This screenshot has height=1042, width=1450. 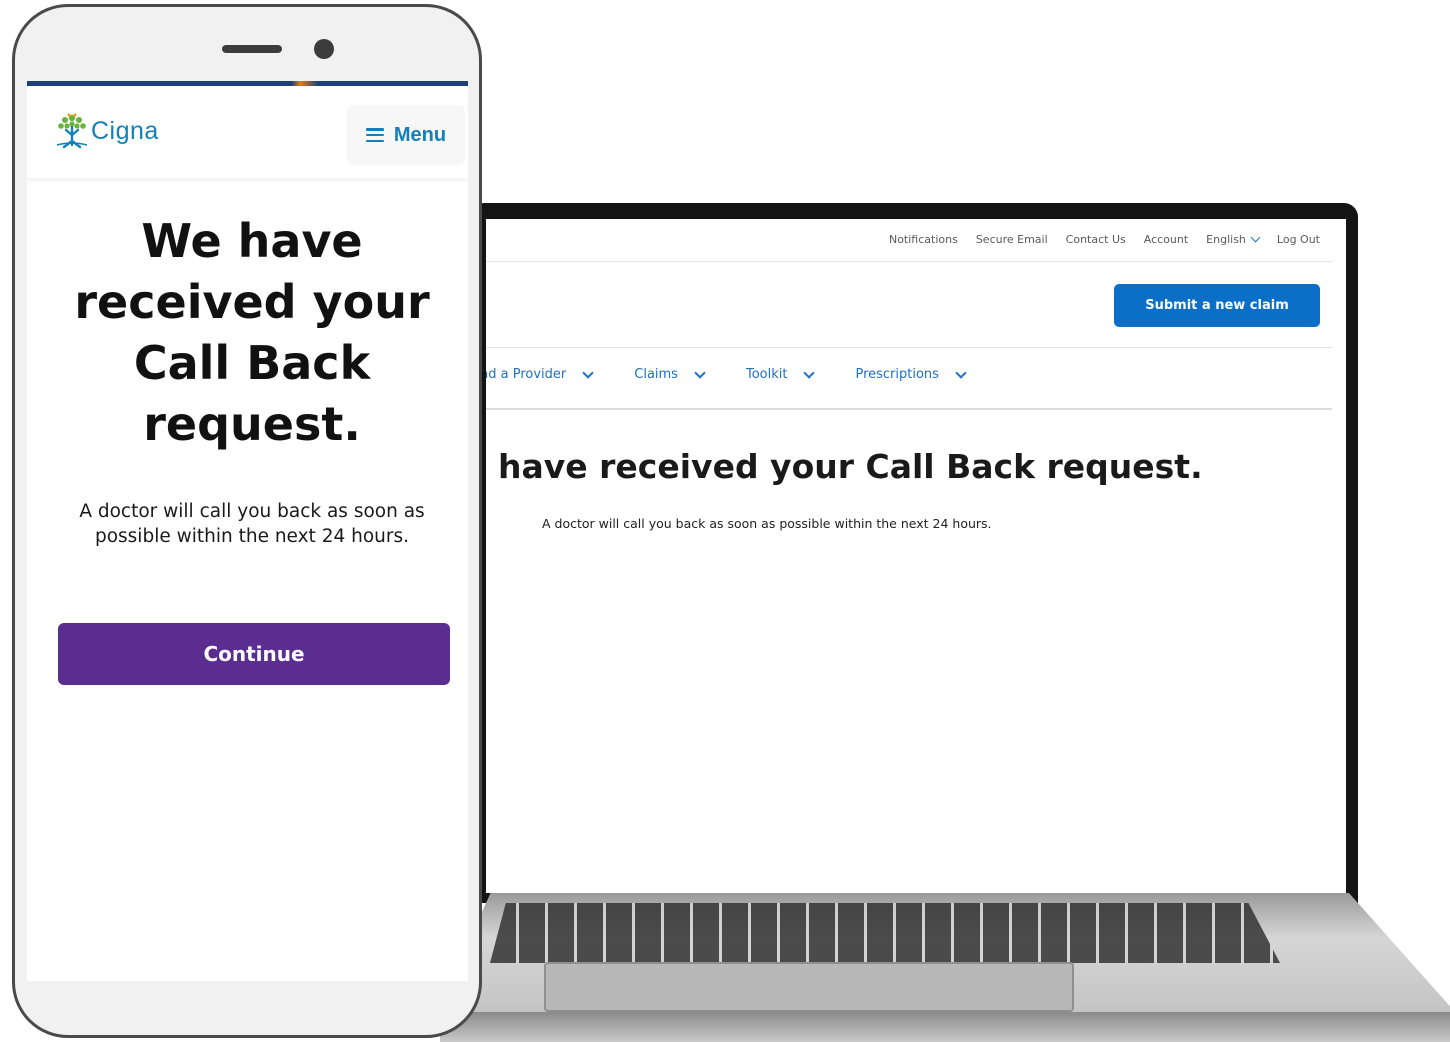 What do you see at coordinates (252, 332) in the screenshot?
I see `page-title: We have received your Call Back request.` at bounding box center [252, 332].